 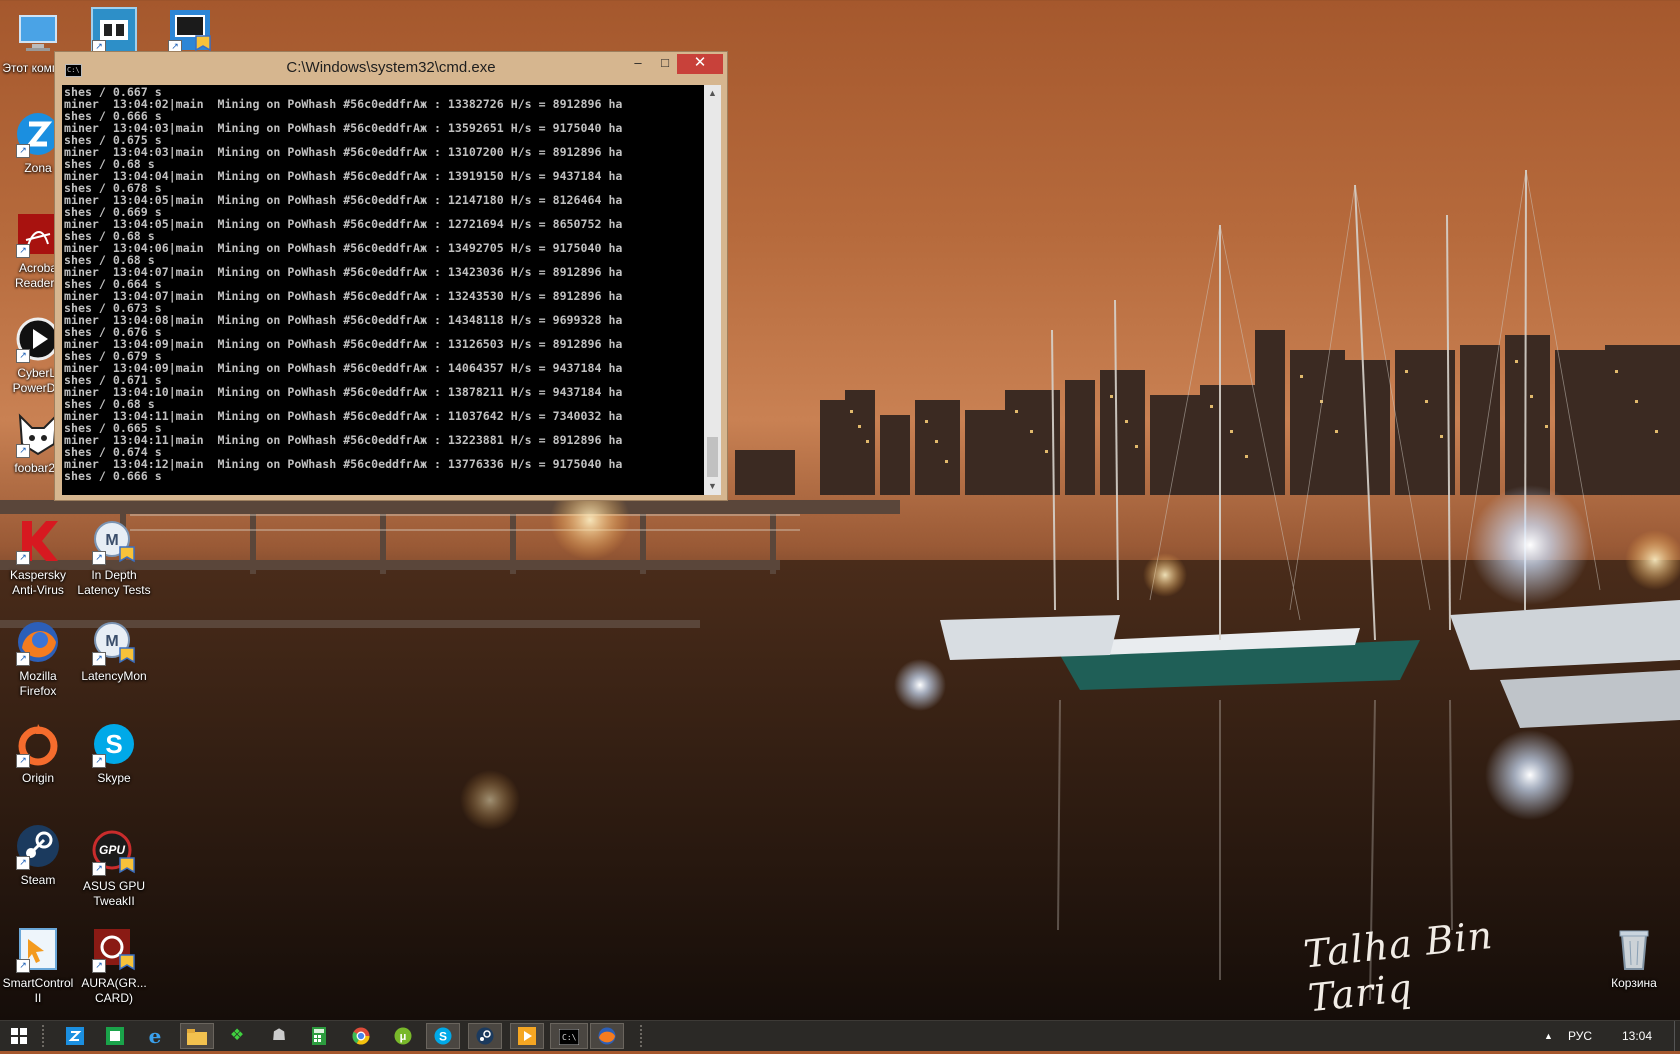 I want to click on scrollbar-thumb, so click(x=712, y=457).